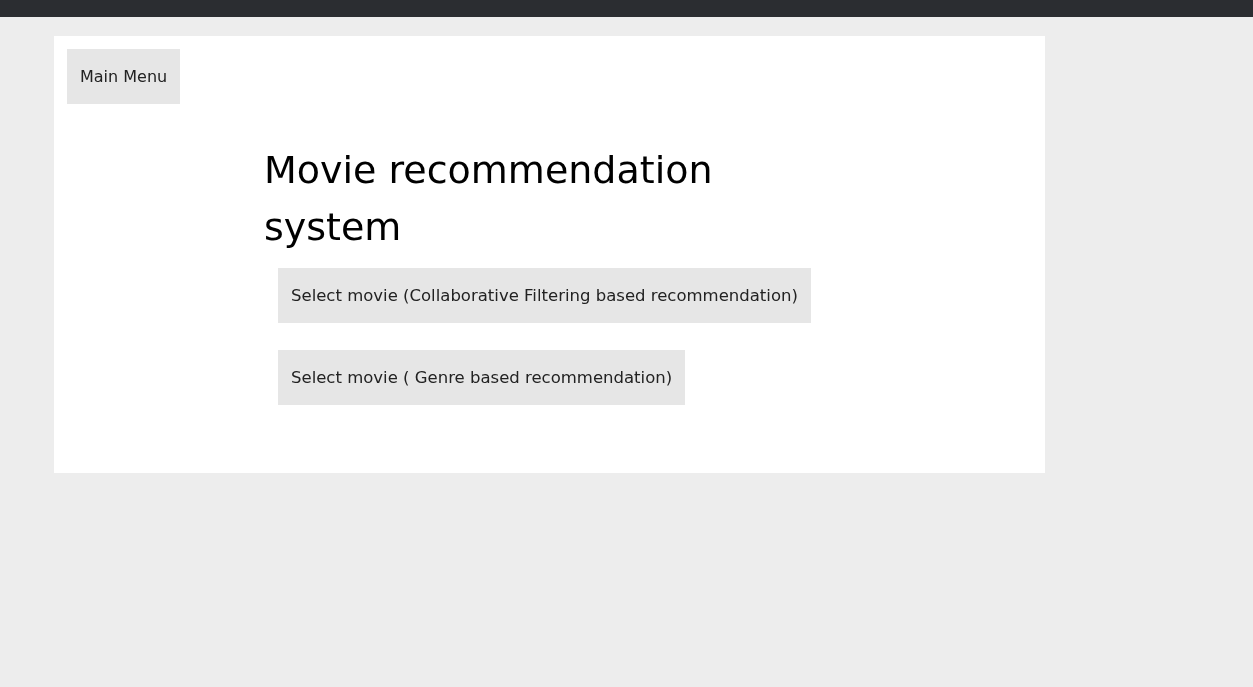  What do you see at coordinates (124, 76) in the screenshot?
I see `main-menu-button: Main Menu` at bounding box center [124, 76].